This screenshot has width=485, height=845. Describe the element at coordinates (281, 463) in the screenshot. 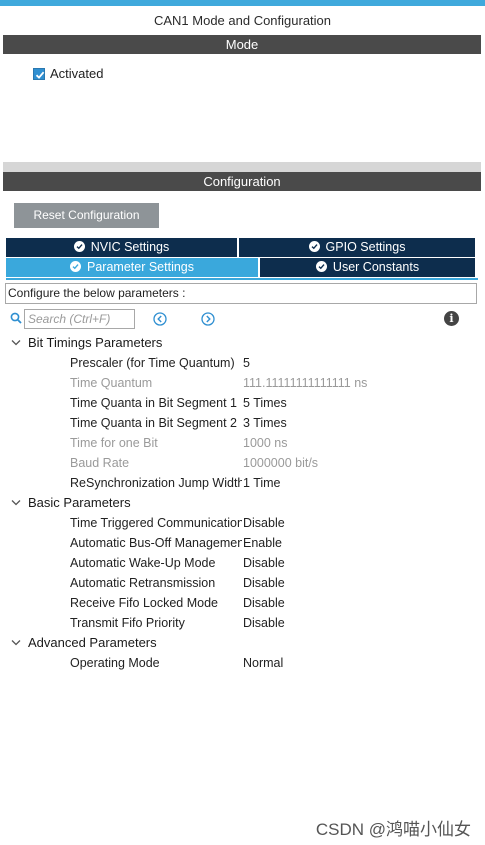

I see `param-value: 1000000 bit/s` at that location.